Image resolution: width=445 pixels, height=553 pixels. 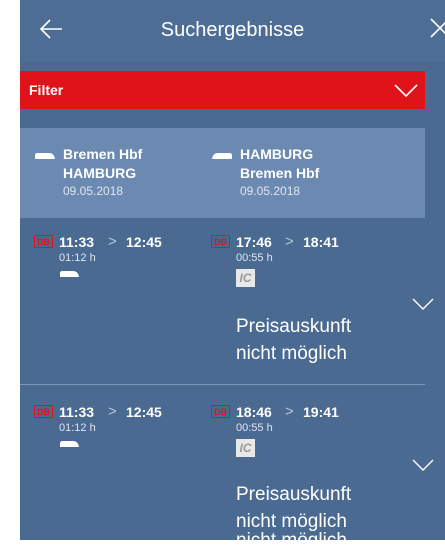 I want to click on arrival-time: 18:41, so click(x=321, y=242).